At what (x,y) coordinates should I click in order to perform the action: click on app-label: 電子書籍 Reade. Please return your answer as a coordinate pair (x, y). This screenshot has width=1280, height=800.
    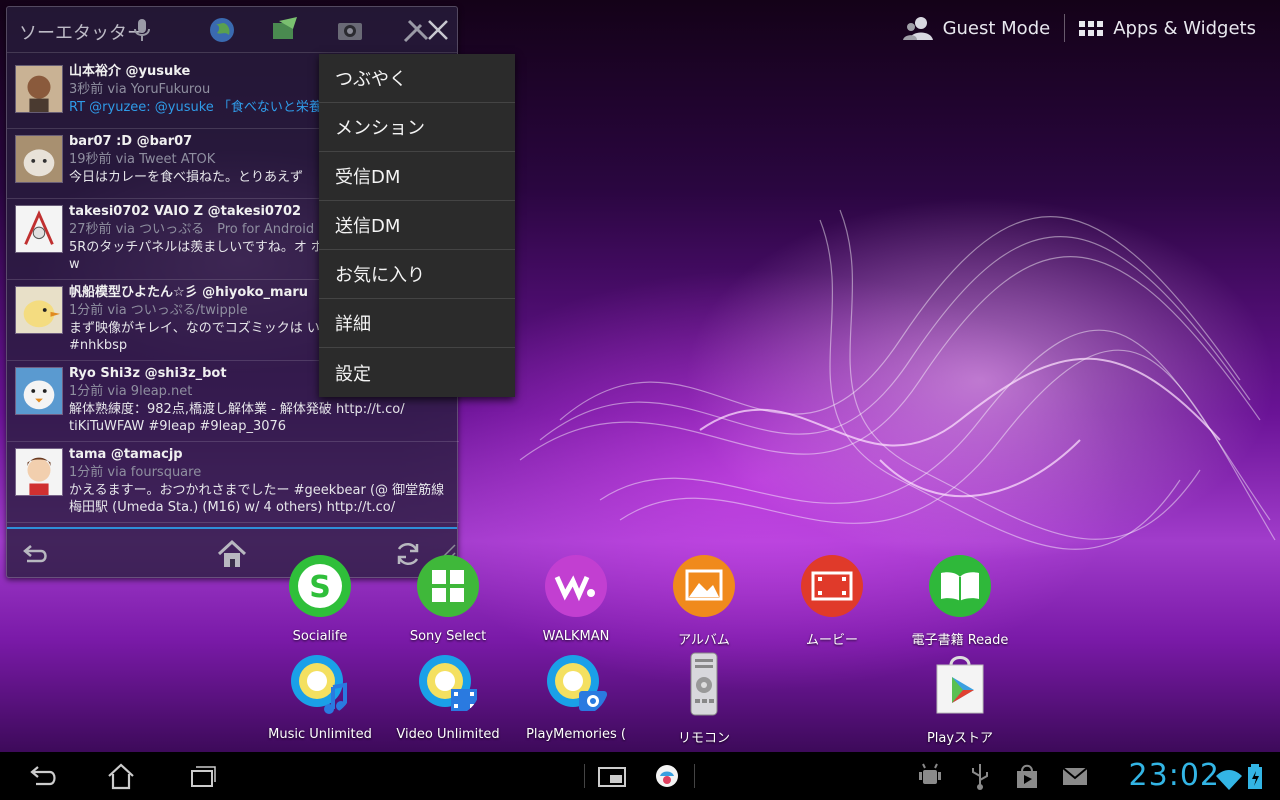
    Looking at the image, I should click on (960, 640).